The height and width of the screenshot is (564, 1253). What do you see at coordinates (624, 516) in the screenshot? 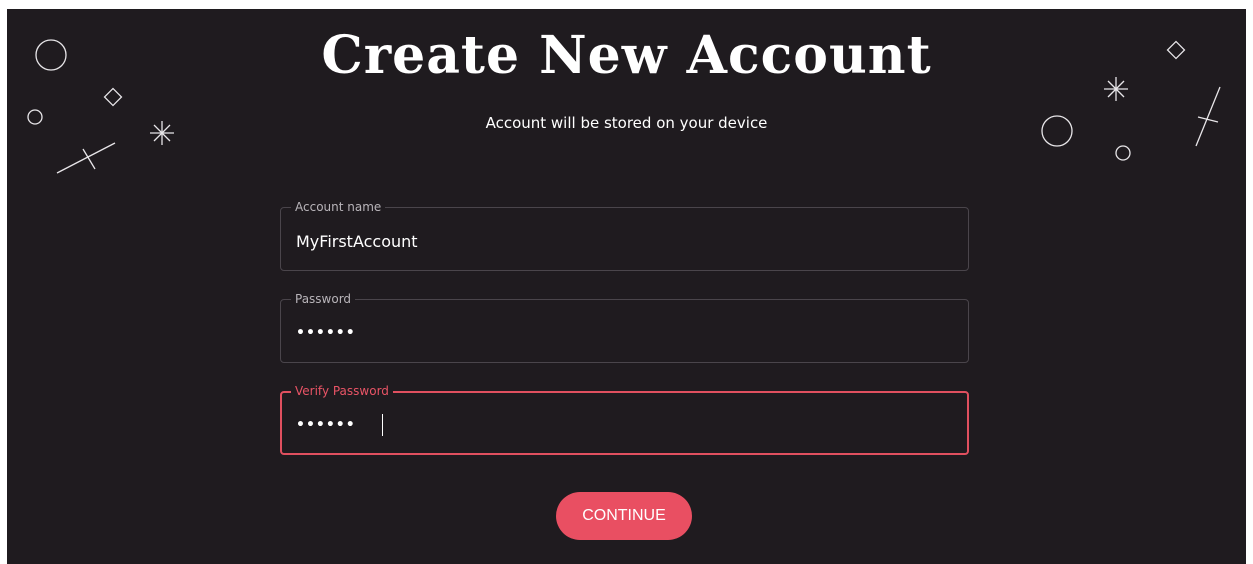
I see `continue-button: CONTINUE` at bounding box center [624, 516].